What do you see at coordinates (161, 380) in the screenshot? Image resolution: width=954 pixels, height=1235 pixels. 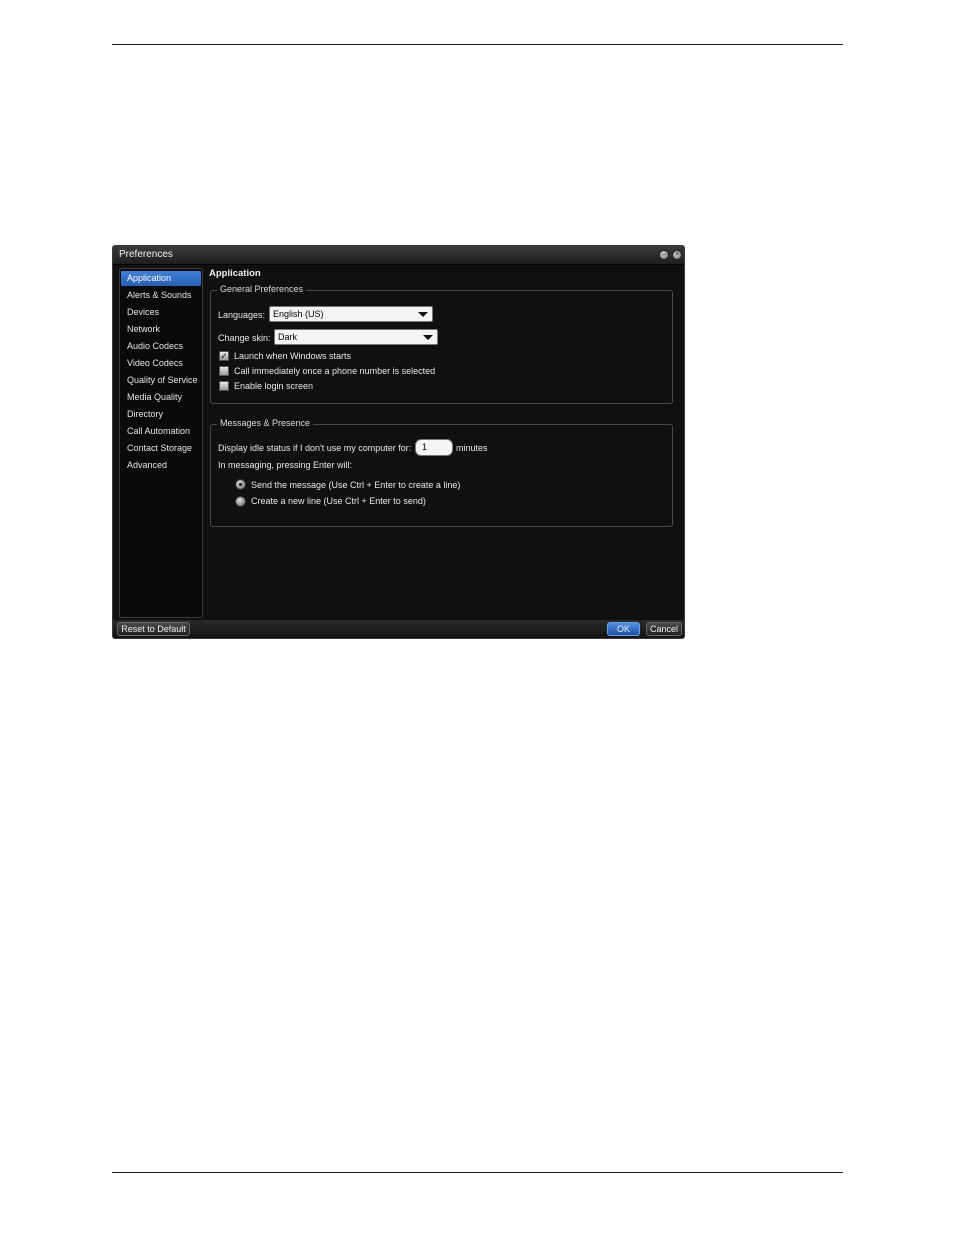 I see `sidebar-item-quality-of-service: Quality of Service` at bounding box center [161, 380].